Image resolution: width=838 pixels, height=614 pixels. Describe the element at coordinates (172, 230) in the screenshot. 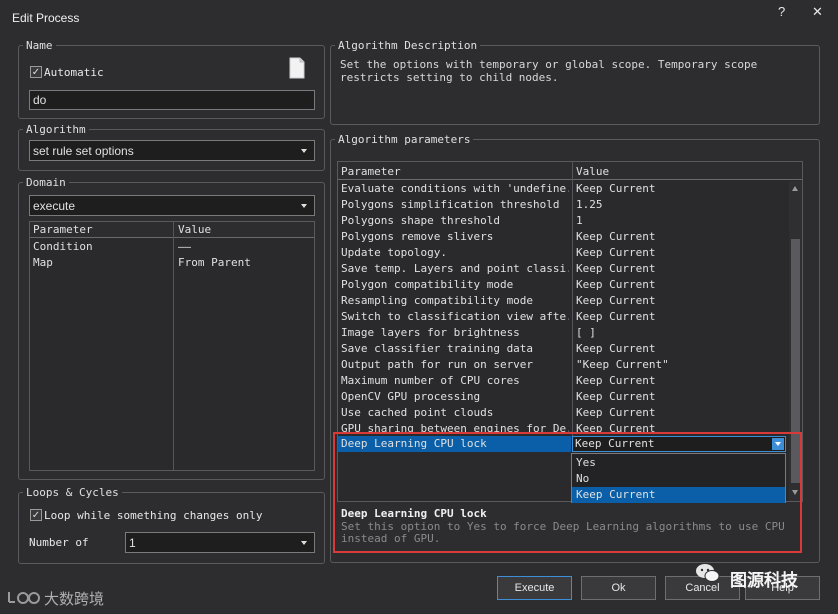

I see `domain-grid-header: Parameter Value` at that location.